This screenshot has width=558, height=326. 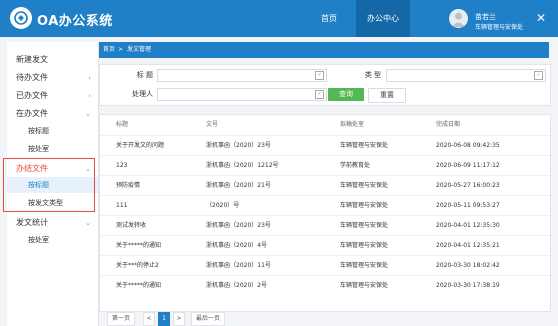 What do you see at coordinates (52, 78) in the screenshot?
I see `sidebar-item-pending: 待办文件 ›` at bounding box center [52, 78].